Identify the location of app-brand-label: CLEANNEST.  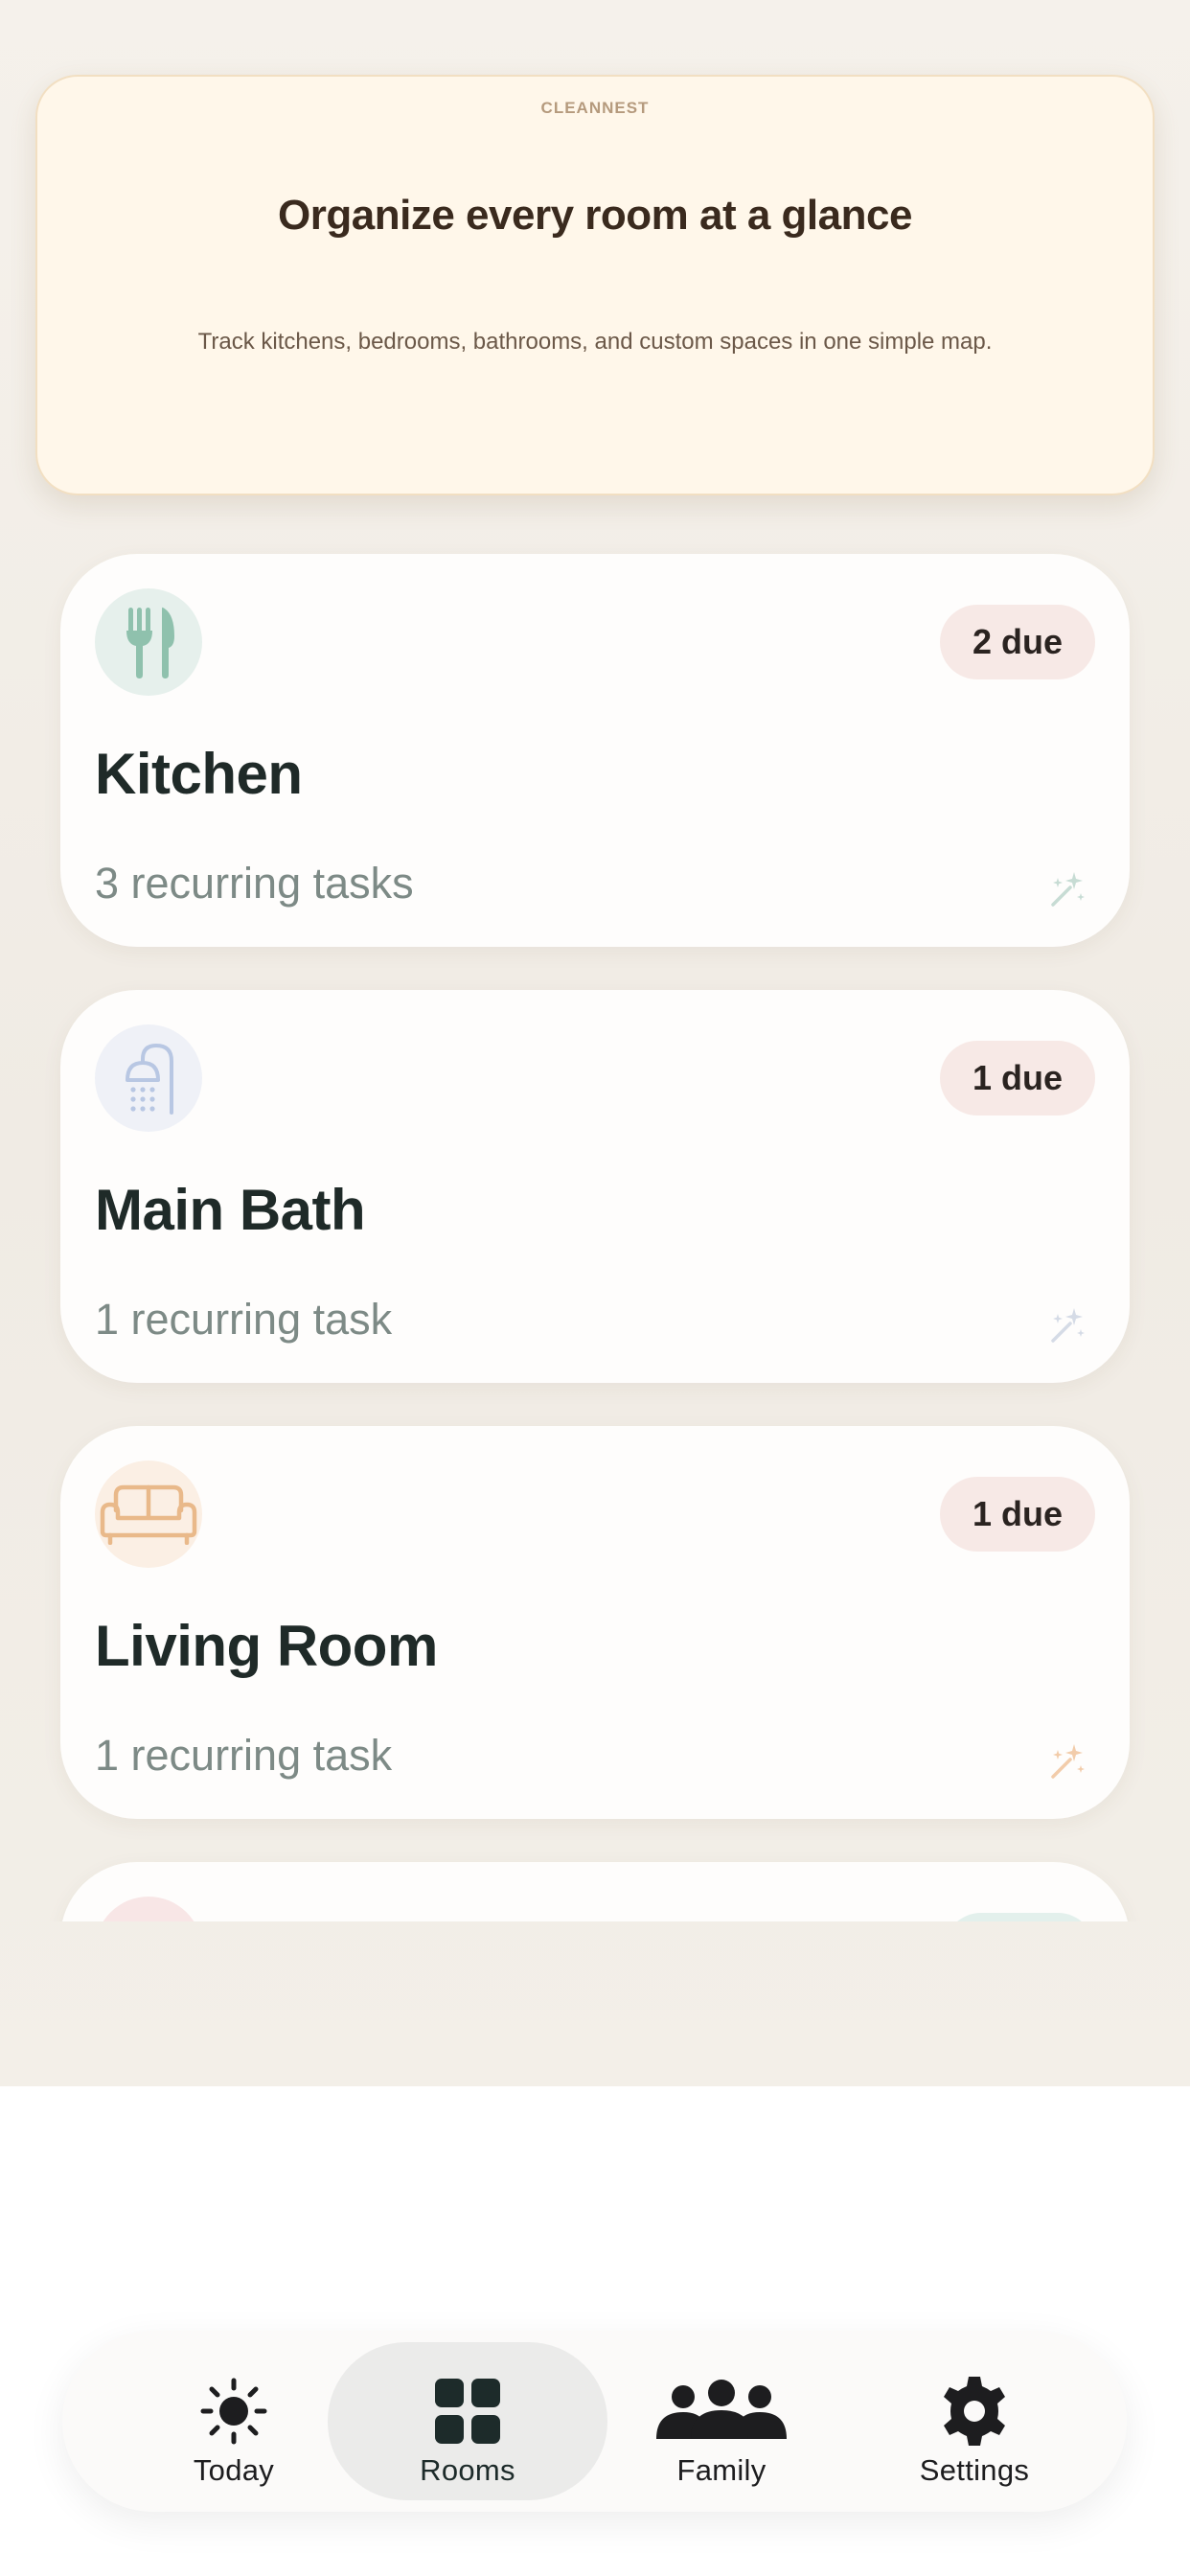
(595, 108).